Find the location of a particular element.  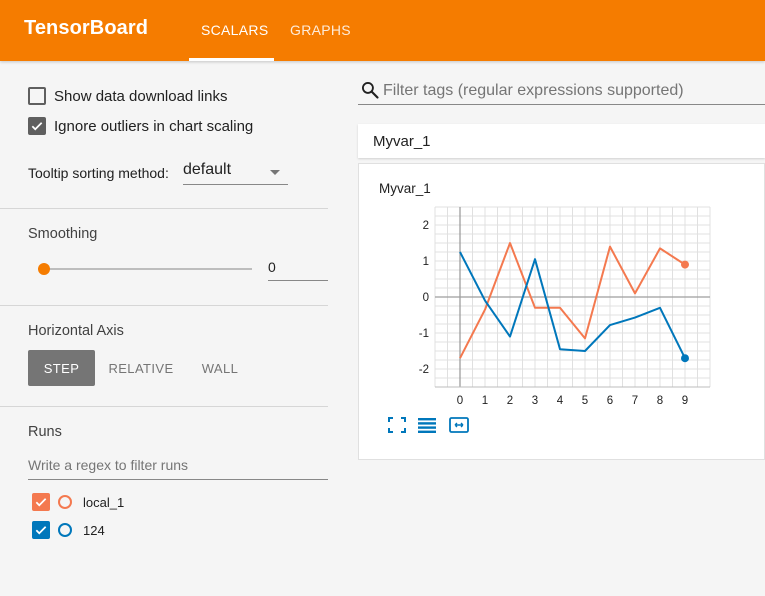

axis-relative-button: RELATIVE is located at coordinates (141, 368).